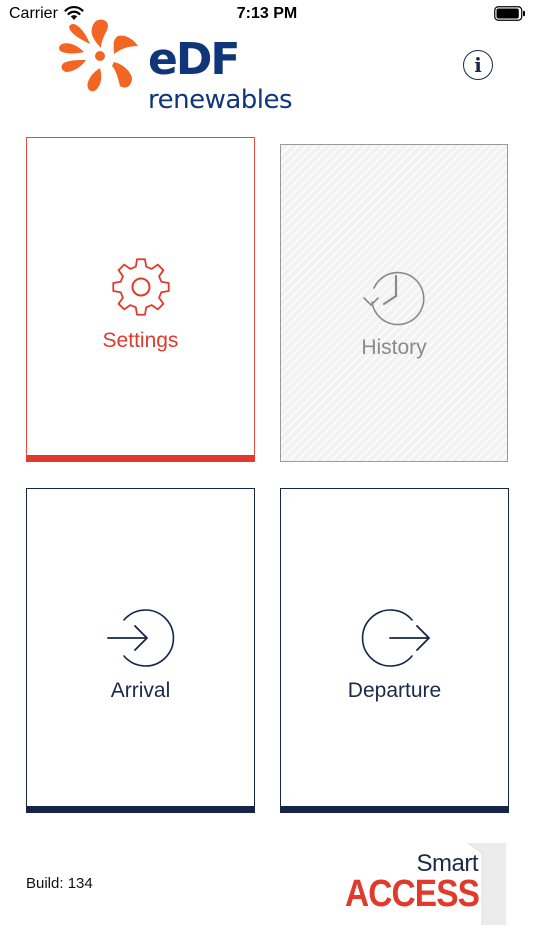  Describe the element at coordinates (220, 100) in the screenshot. I see `renewables-subtitle: renewables` at that location.